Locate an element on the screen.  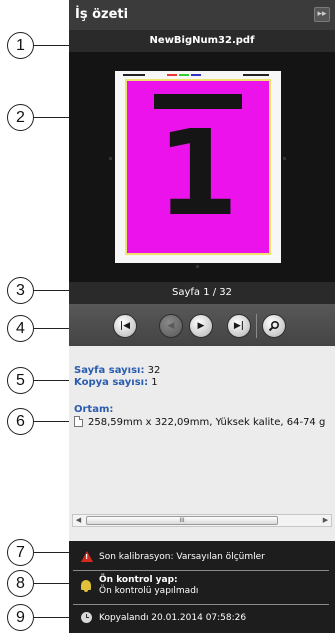
first-page-button: |◀ is located at coordinates (125, 326).